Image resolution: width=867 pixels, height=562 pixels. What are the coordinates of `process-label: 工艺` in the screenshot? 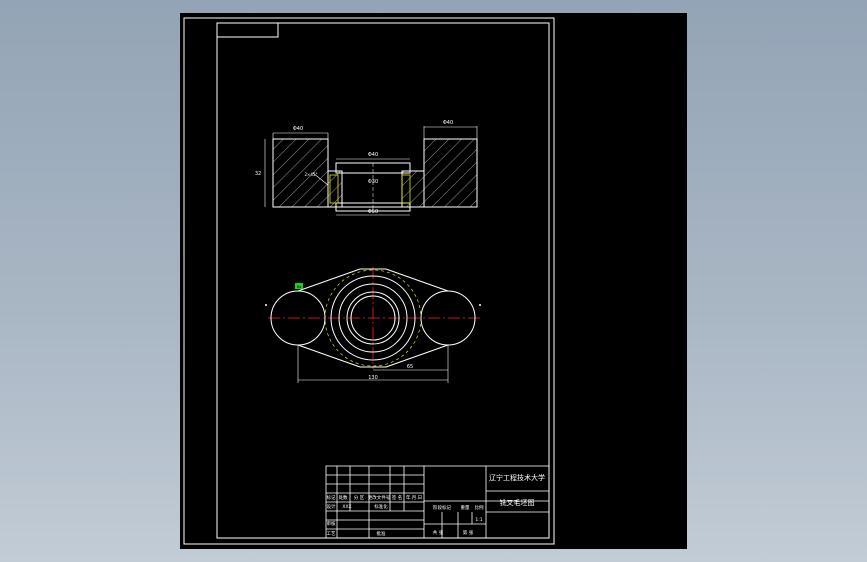 It's located at (331, 534).